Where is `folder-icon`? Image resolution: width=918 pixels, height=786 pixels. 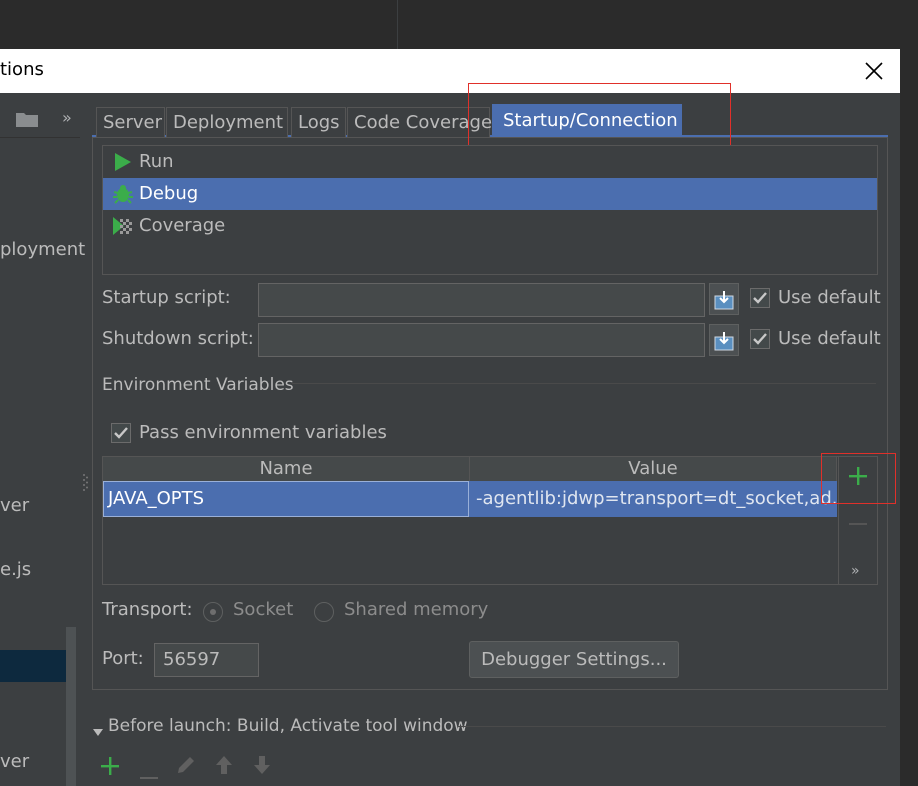
folder-icon is located at coordinates (27, 119).